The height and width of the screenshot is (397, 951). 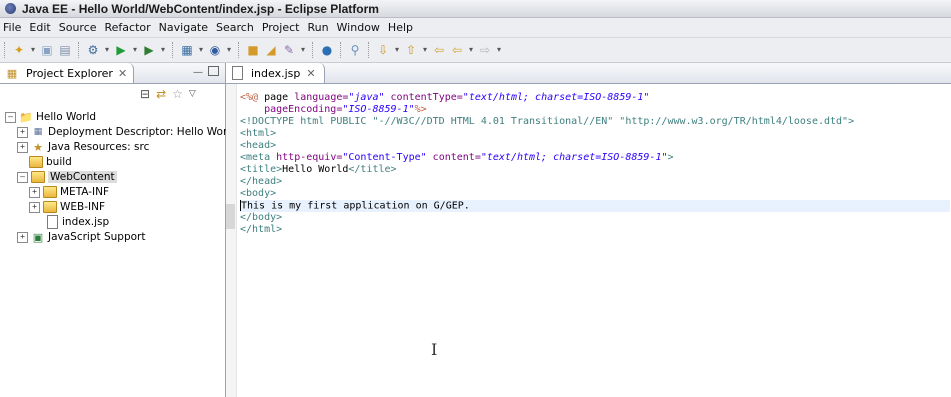 I want to click on print-icon: ▤, so click(x=65, y=50).